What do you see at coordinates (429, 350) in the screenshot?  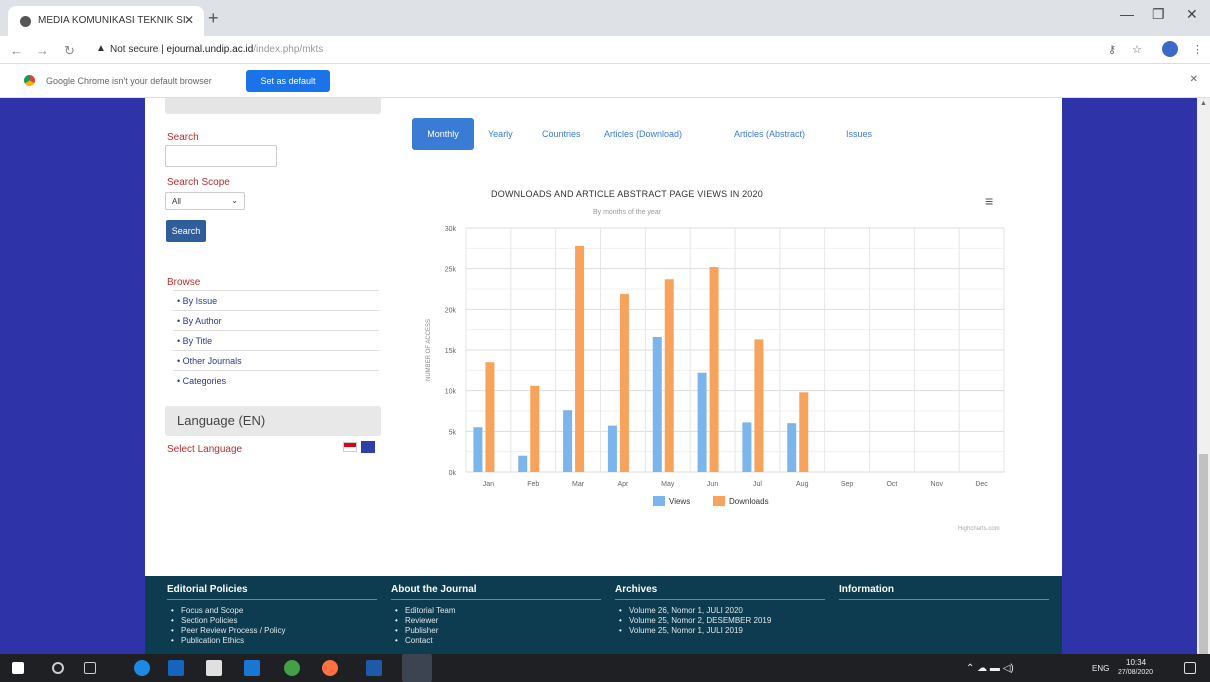 I see `y-axis-label: NUMBER OF ACCESS` at bounding box center [429, 350].